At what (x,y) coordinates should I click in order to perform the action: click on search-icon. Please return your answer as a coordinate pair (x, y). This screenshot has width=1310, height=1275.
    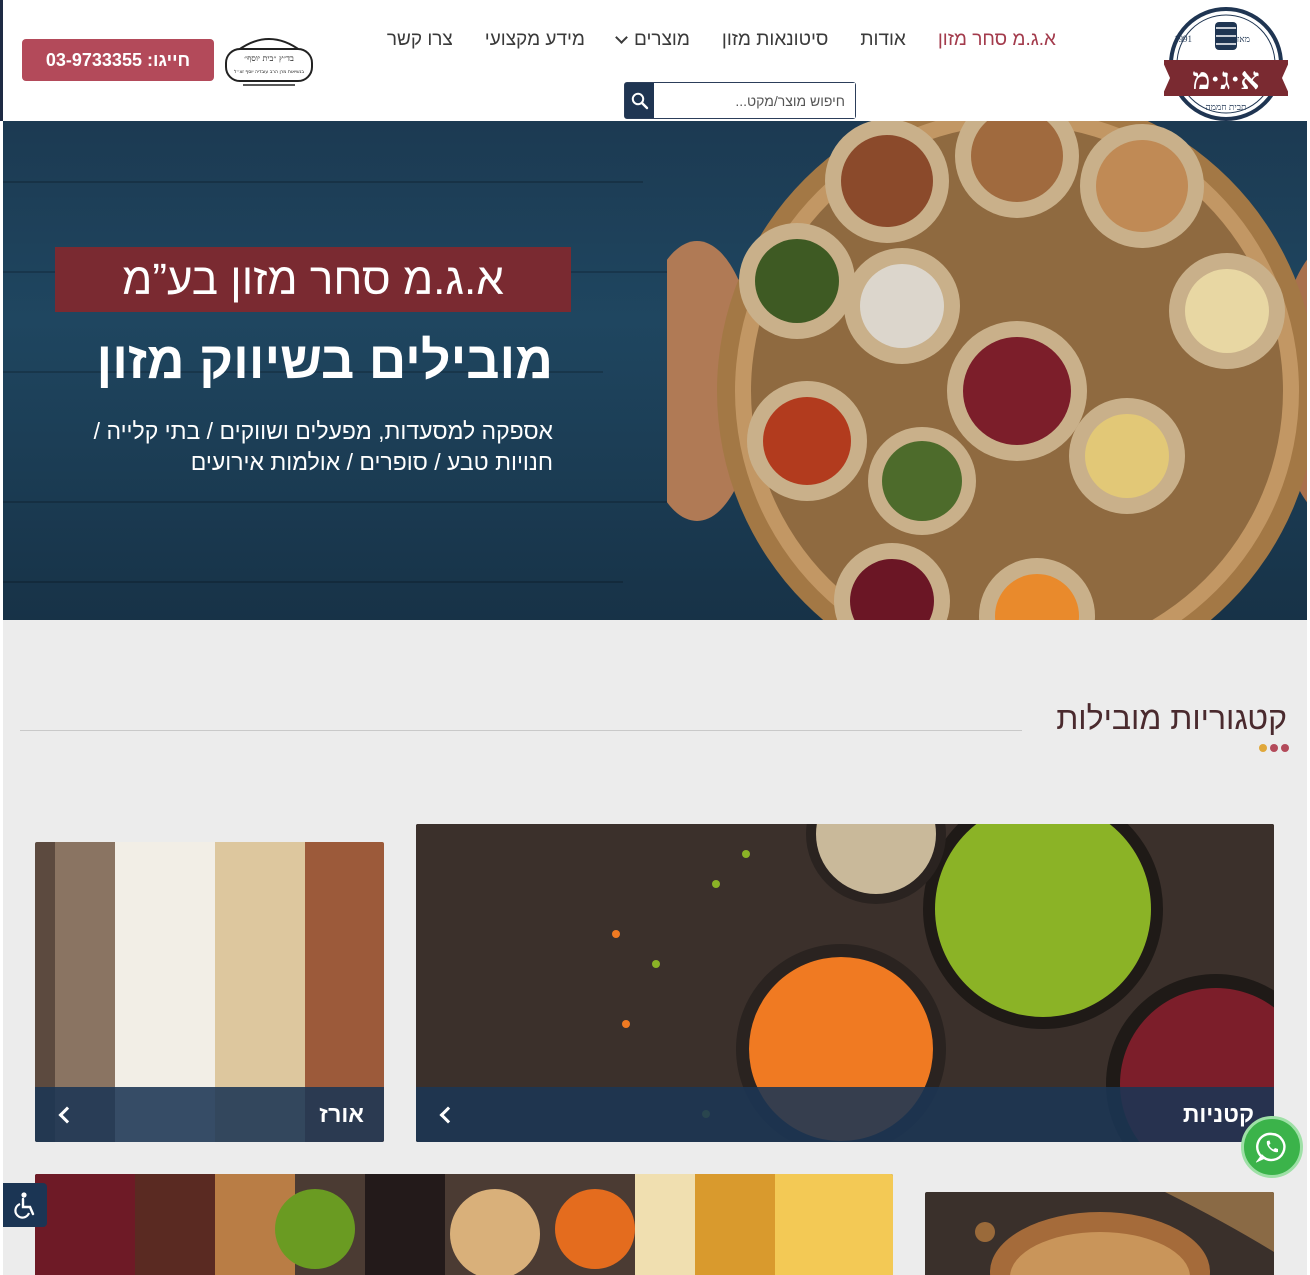
    Looking at the image, I should click on (639, 100).